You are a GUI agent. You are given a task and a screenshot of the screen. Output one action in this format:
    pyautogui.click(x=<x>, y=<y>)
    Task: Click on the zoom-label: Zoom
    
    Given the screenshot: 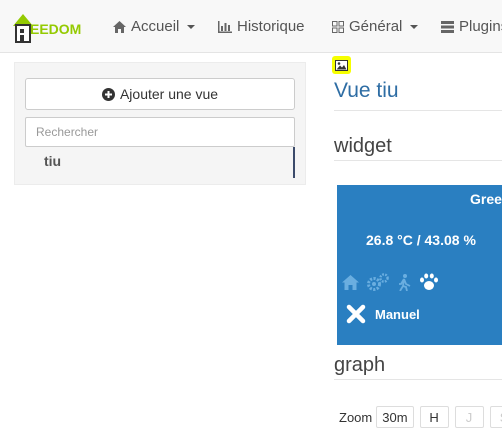 What is the action you would take?
    pyautogui.click(x=356, y=417)
    